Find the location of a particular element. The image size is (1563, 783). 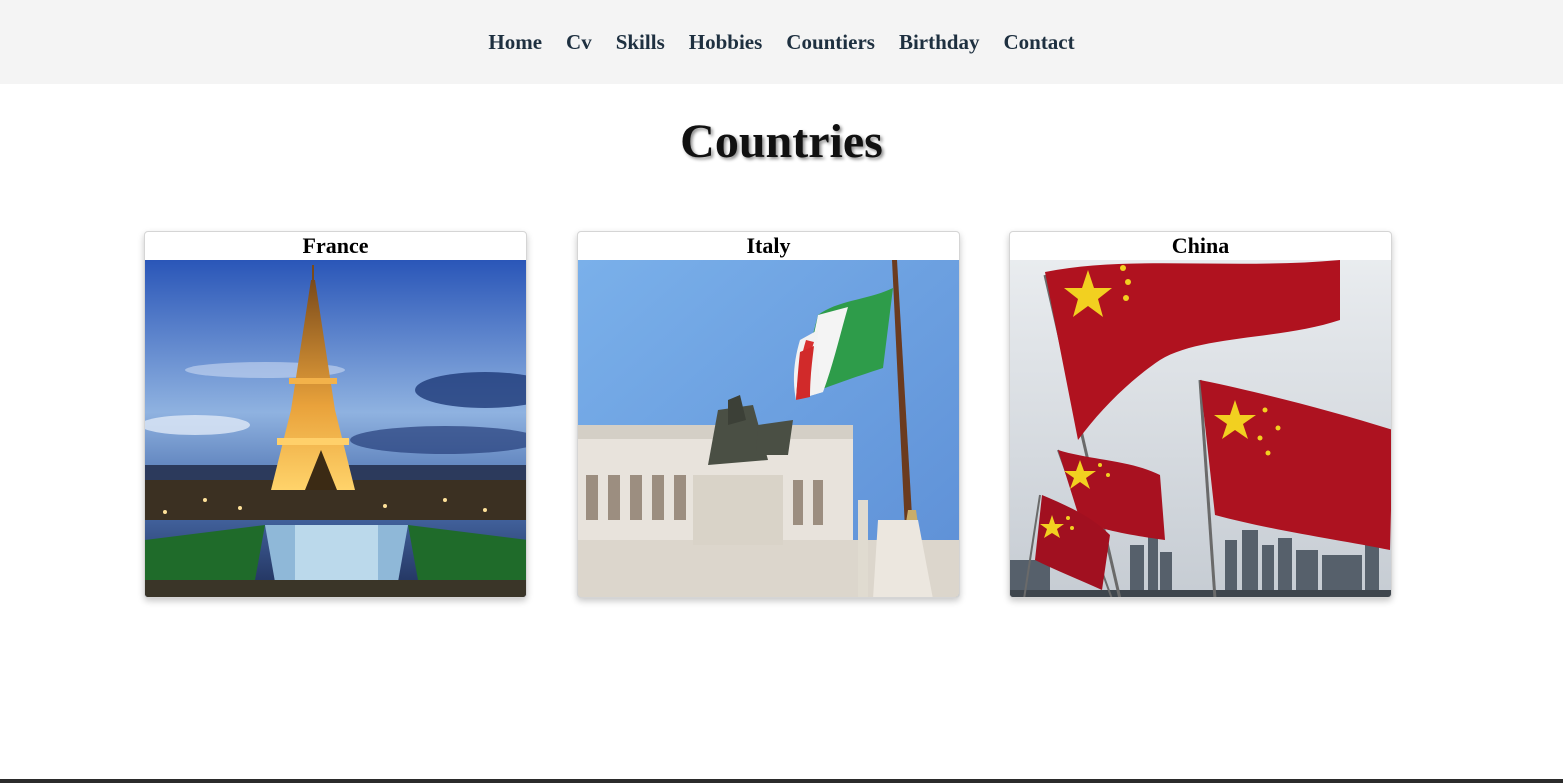

country-card-italy: Italy is located at coordinates (768, 414).